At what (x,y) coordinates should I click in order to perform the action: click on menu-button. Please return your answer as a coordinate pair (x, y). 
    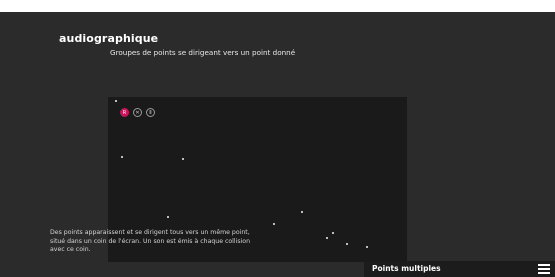
    Looking at the image, I should click on (544, 269).